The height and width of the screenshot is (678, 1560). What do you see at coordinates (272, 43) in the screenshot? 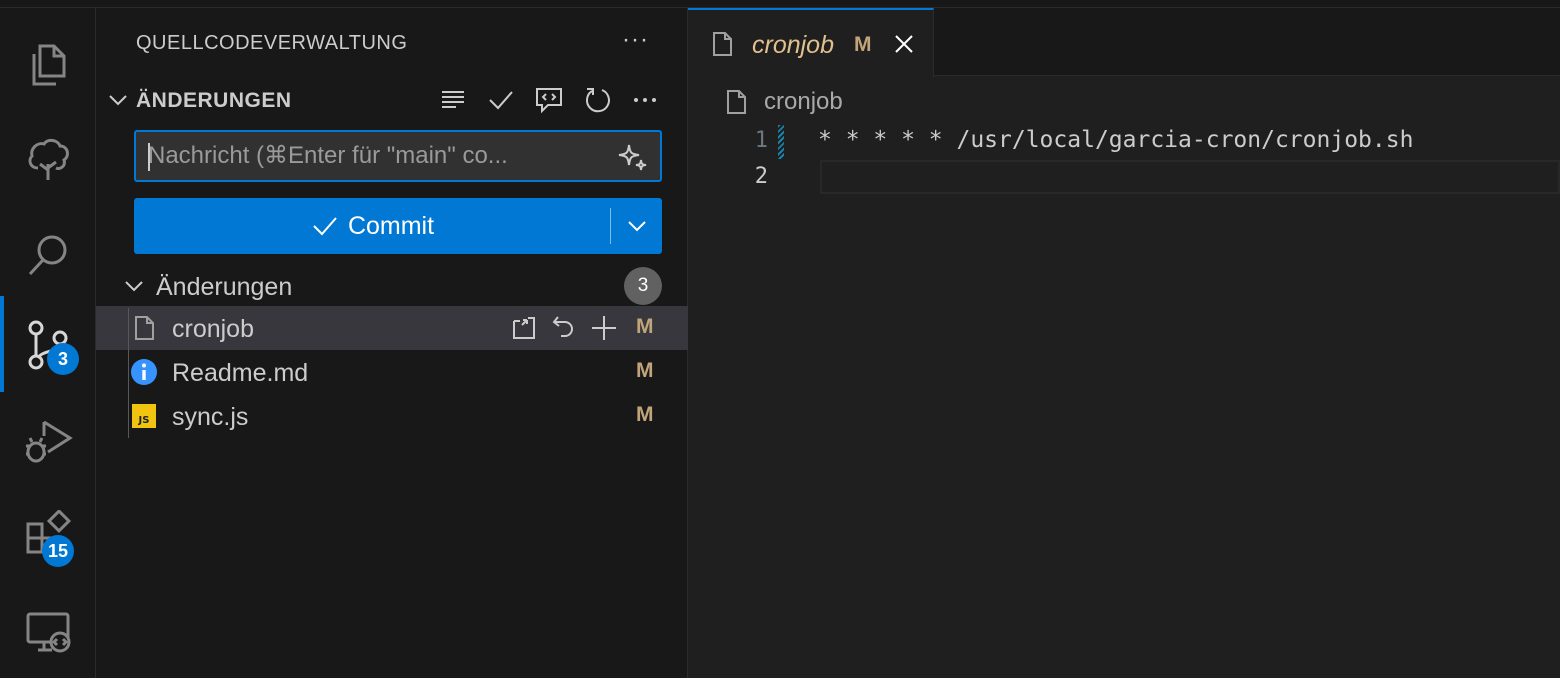
I see `sidebar-title: QUELLCODEVERWALTUNG` at bounding box center [272, 43].